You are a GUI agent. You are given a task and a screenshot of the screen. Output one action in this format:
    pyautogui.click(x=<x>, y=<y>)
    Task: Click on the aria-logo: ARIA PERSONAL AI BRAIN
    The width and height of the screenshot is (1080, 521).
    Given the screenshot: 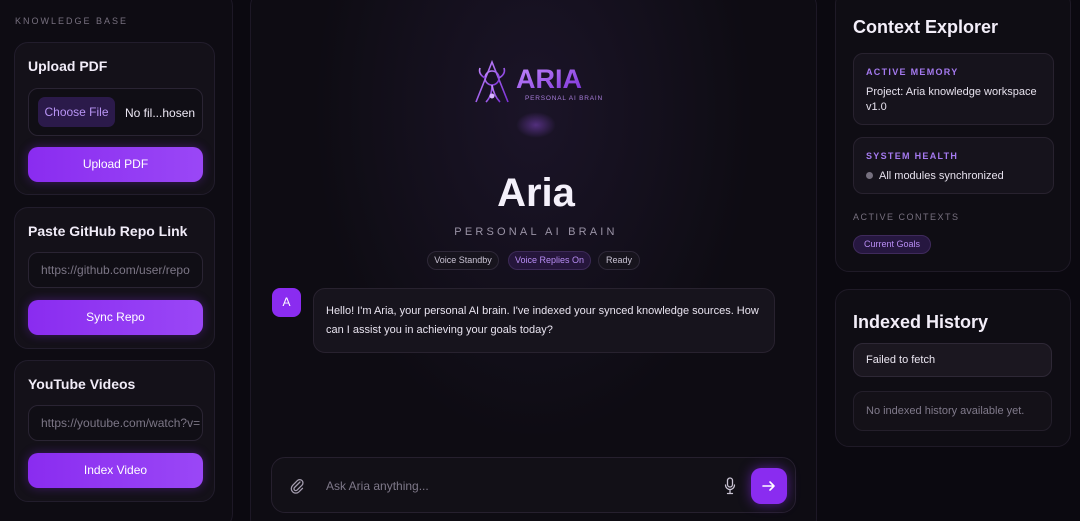 What is the action you would take?
    pyautogui.click(x=539, y=81)
    